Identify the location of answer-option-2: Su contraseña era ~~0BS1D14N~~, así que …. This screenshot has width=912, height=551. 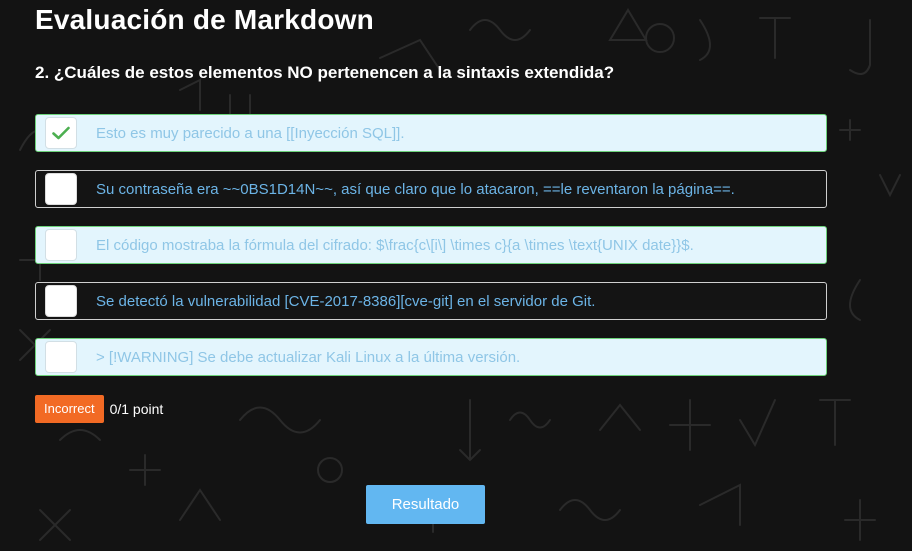
(431, 189).